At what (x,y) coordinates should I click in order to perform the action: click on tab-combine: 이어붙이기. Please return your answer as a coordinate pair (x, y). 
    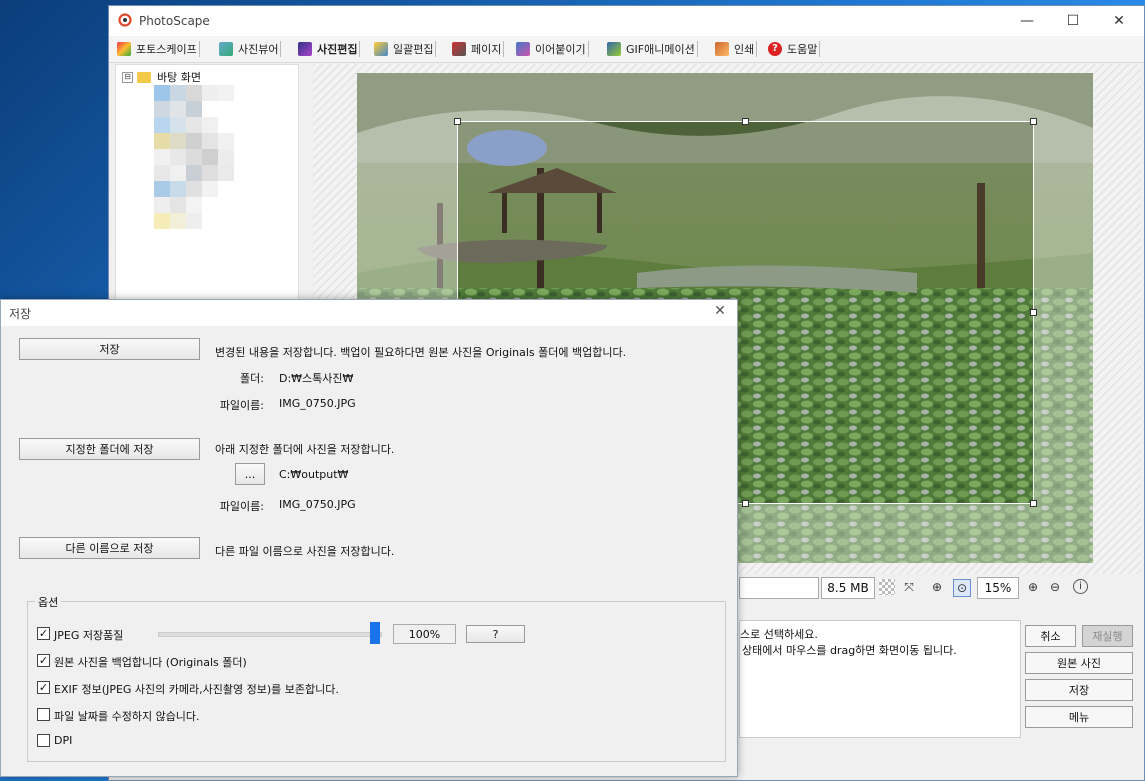
    Looking at the image, I should click on (551, 49).